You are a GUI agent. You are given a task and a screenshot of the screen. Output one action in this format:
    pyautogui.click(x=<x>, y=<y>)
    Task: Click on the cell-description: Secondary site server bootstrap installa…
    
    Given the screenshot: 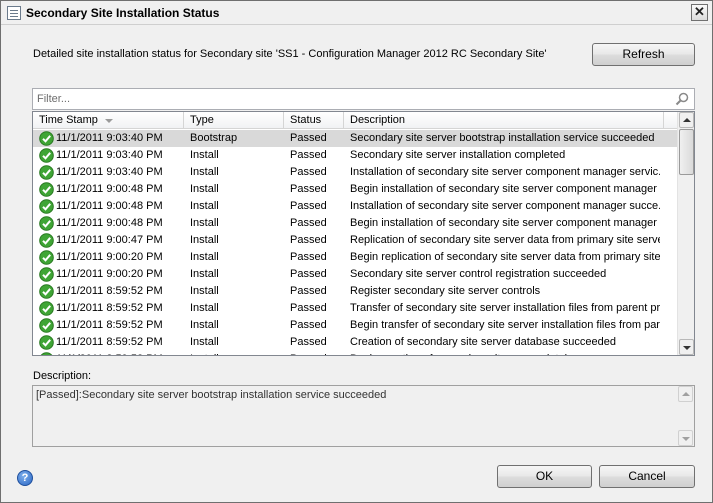 What is the action you would take?
    pyautogui.click(x=502, y=138)
    